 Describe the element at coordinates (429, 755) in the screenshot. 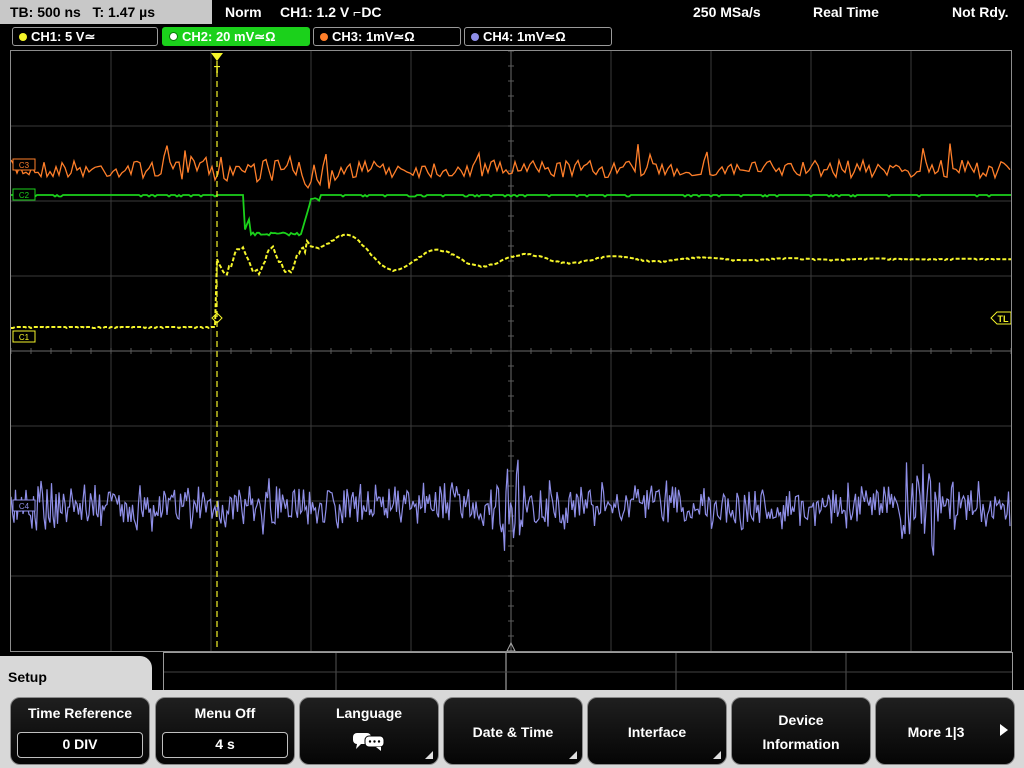

I see `language-submenu-indicator` at that location.